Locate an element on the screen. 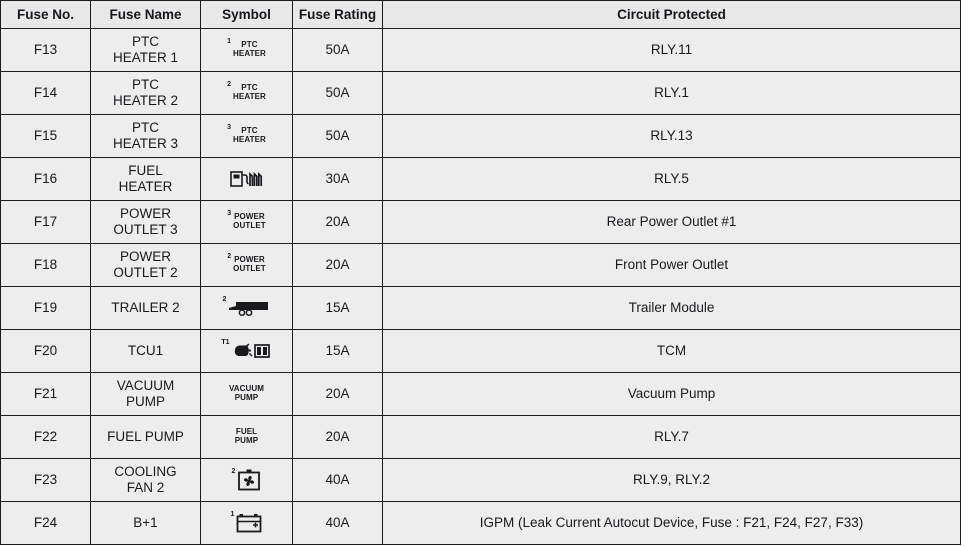 Image resolution: width=968 pixels, height=546 pixels. cell-circuit-protected: RLY.11 is located at coordinates (671, 50).